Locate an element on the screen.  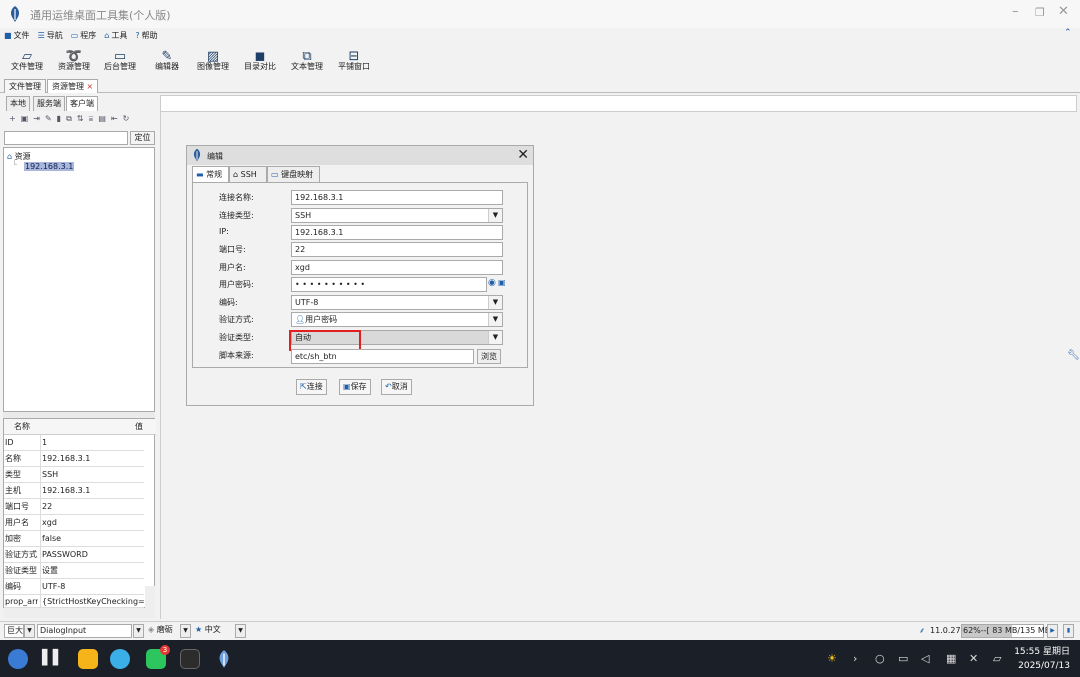
doc-tab-file-manager: 文件管理 is located at coordinates (25, 86).